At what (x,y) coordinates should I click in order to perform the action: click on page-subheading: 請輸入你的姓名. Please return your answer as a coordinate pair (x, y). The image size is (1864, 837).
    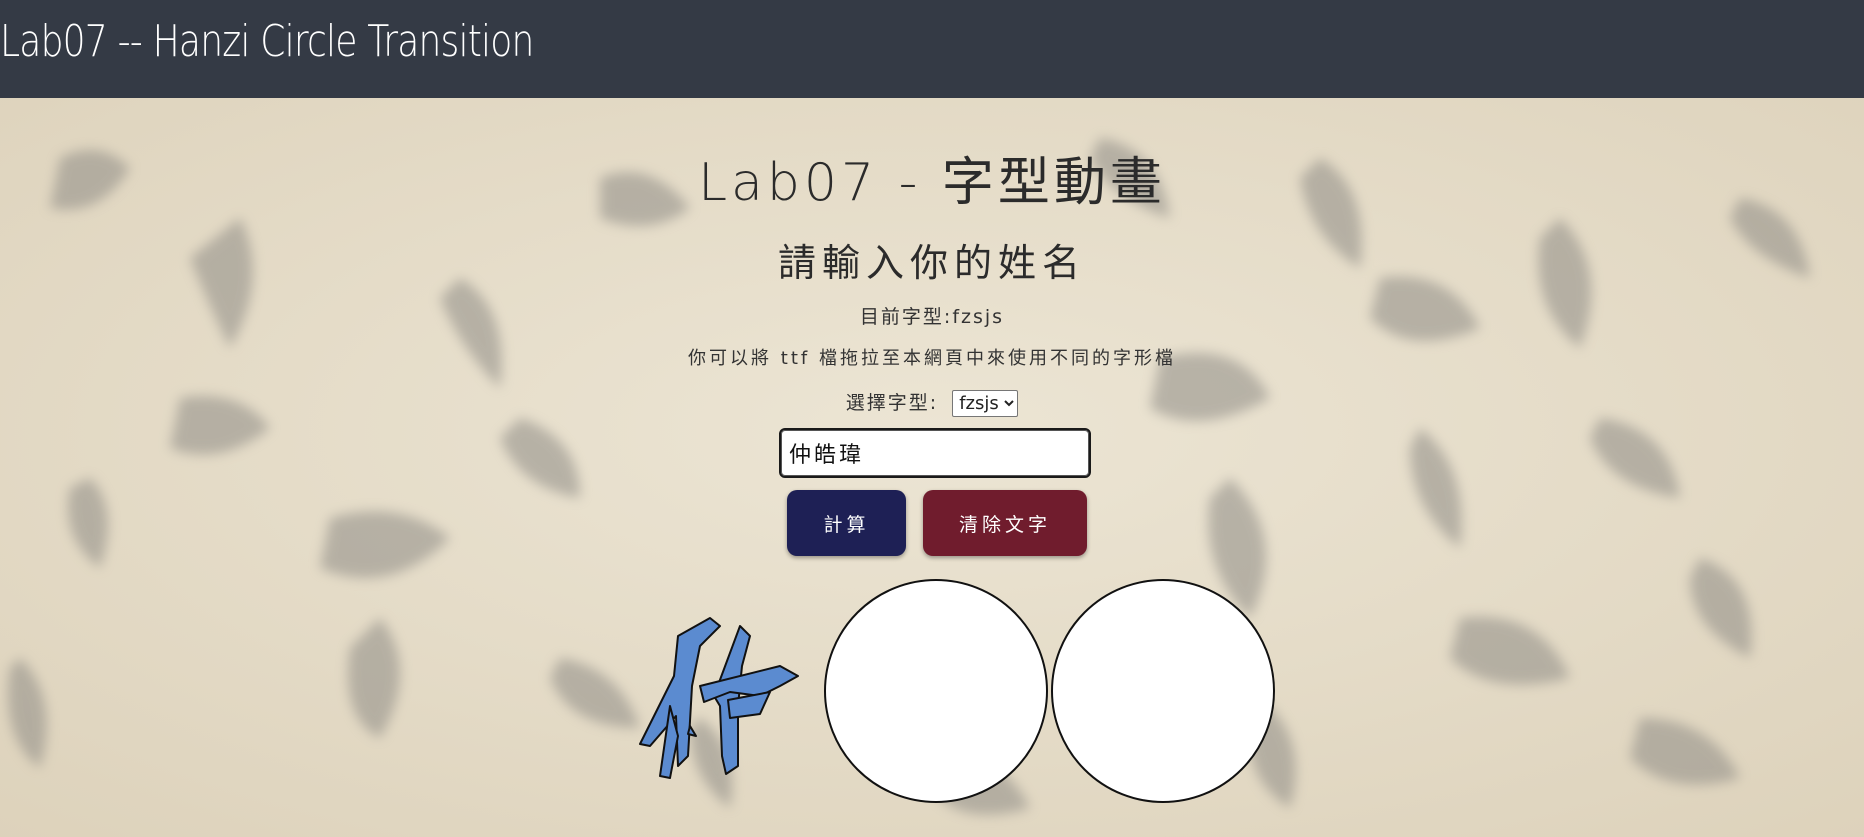
    Looking at the image, I should click on (931, 263).